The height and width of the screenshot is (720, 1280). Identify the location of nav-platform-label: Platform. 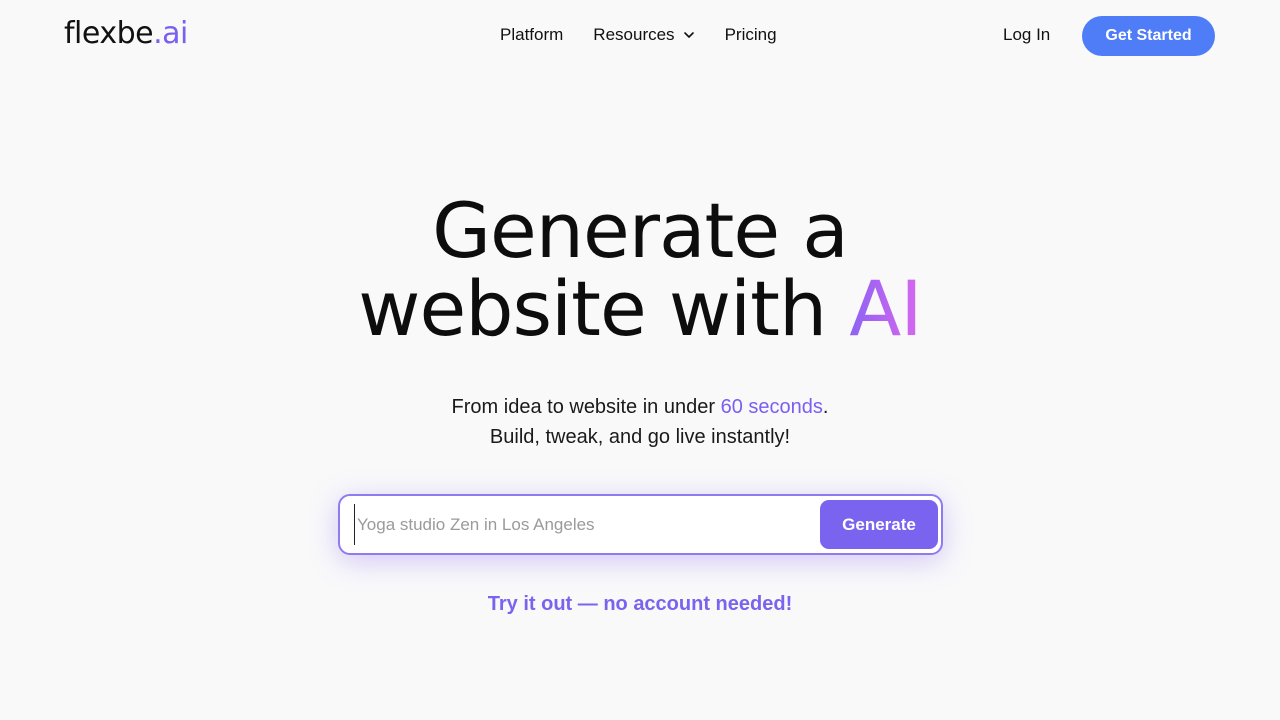
(532, 34).